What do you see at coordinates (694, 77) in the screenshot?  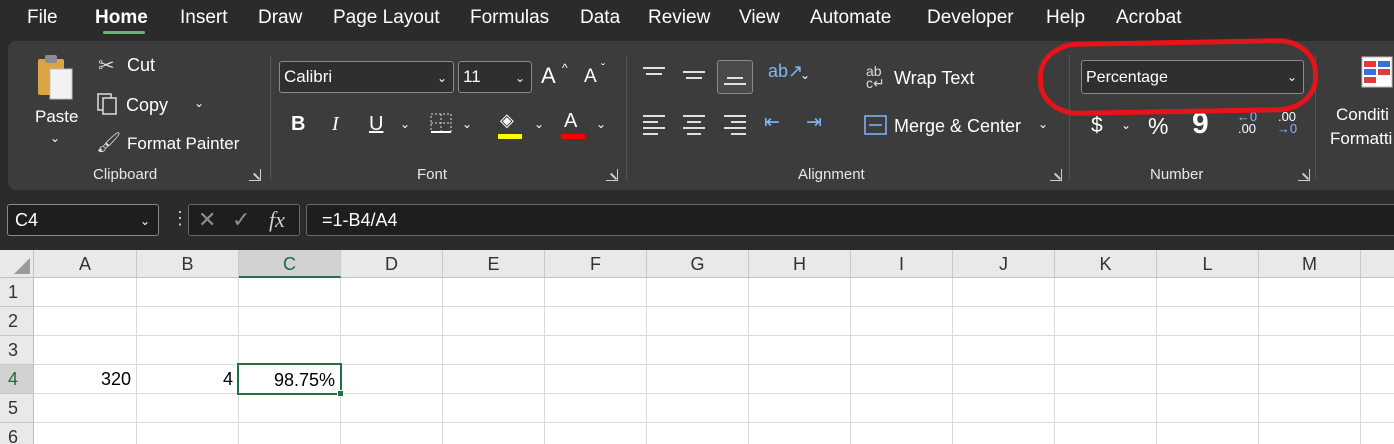 I see `align-middle-icon` at bounding box center [694, 77].